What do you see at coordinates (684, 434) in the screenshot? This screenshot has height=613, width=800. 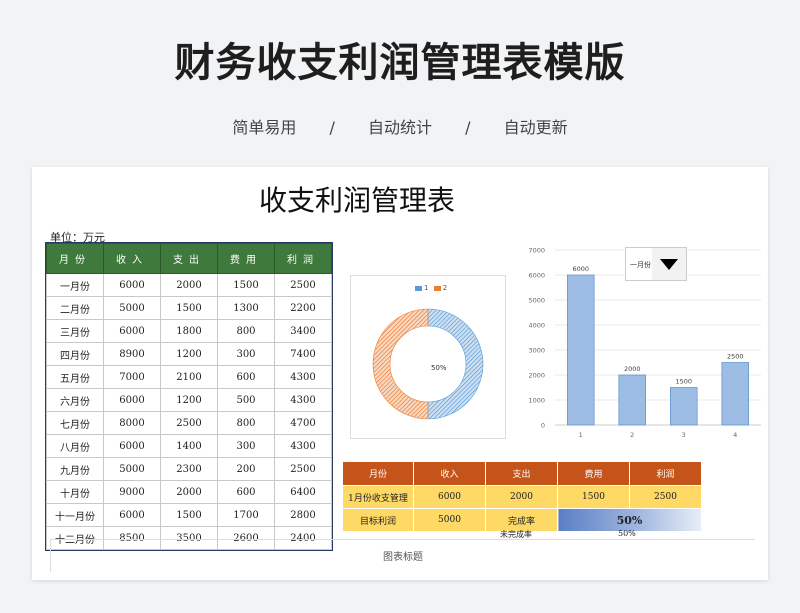 I see `x-tick-label: 3` at bounding box center [684, 434].